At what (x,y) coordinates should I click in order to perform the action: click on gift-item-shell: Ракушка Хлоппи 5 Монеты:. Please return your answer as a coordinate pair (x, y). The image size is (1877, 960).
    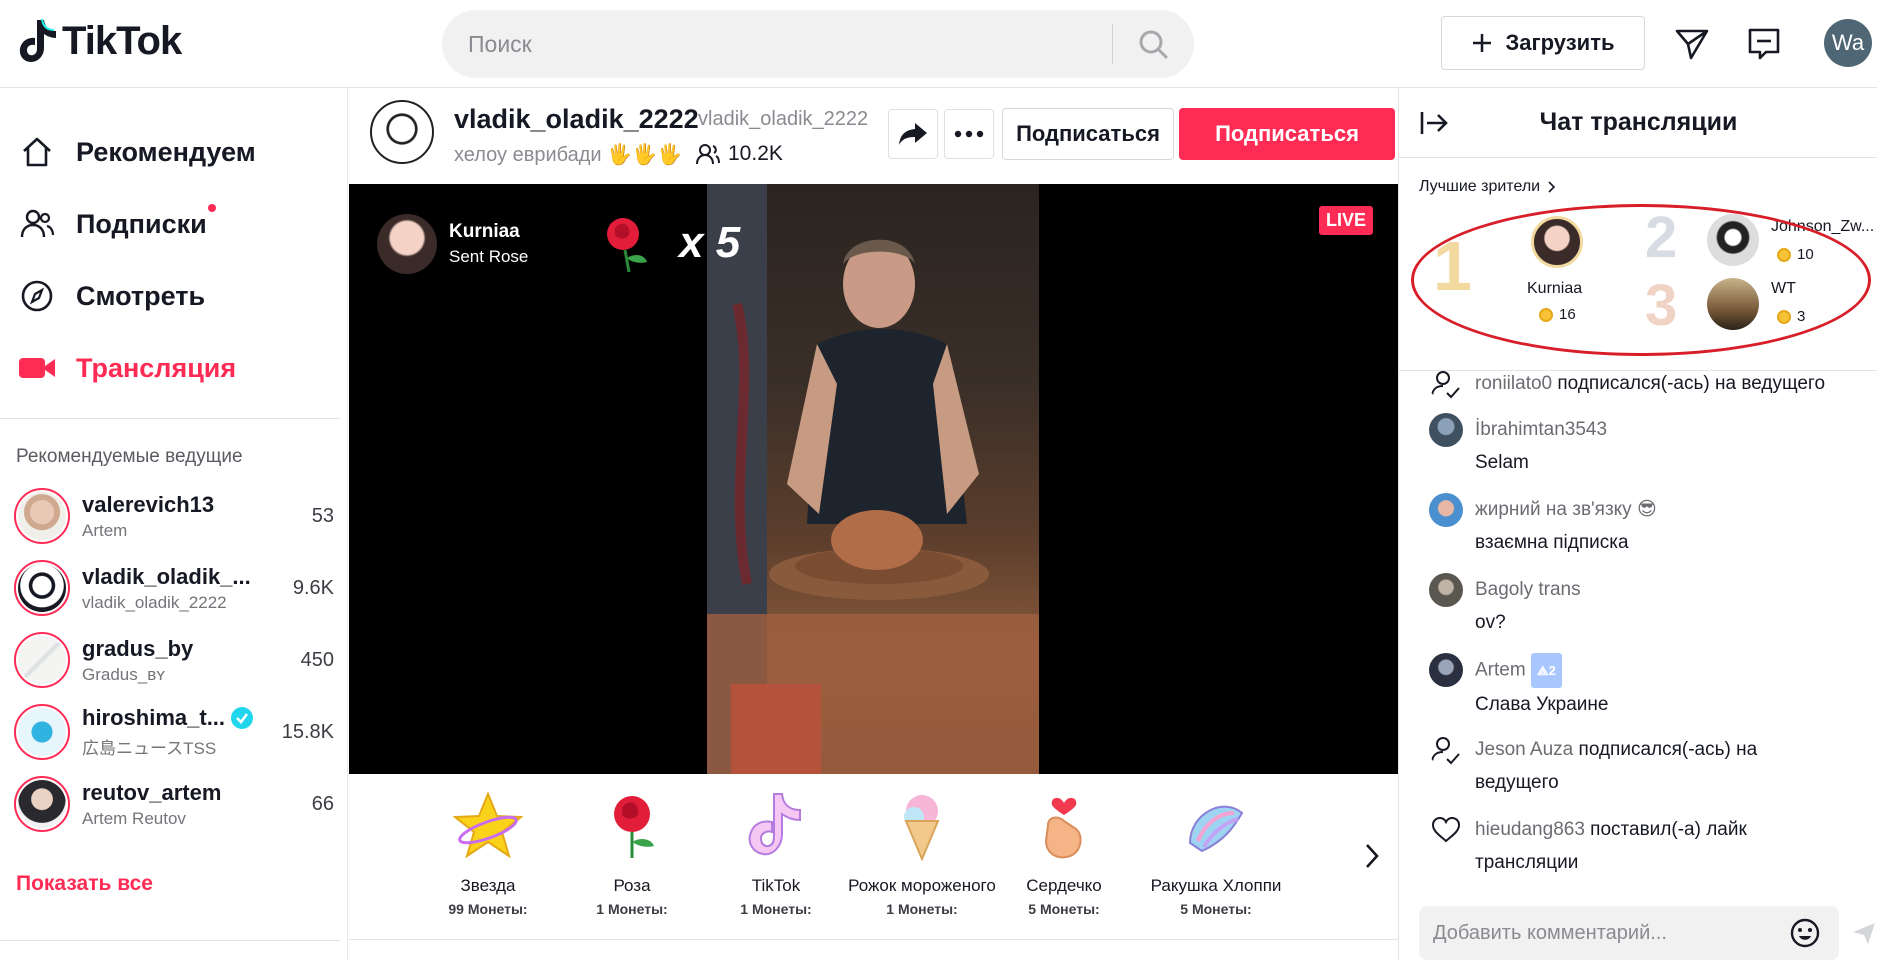
    Looking at the image, I should click on (1216, 852).